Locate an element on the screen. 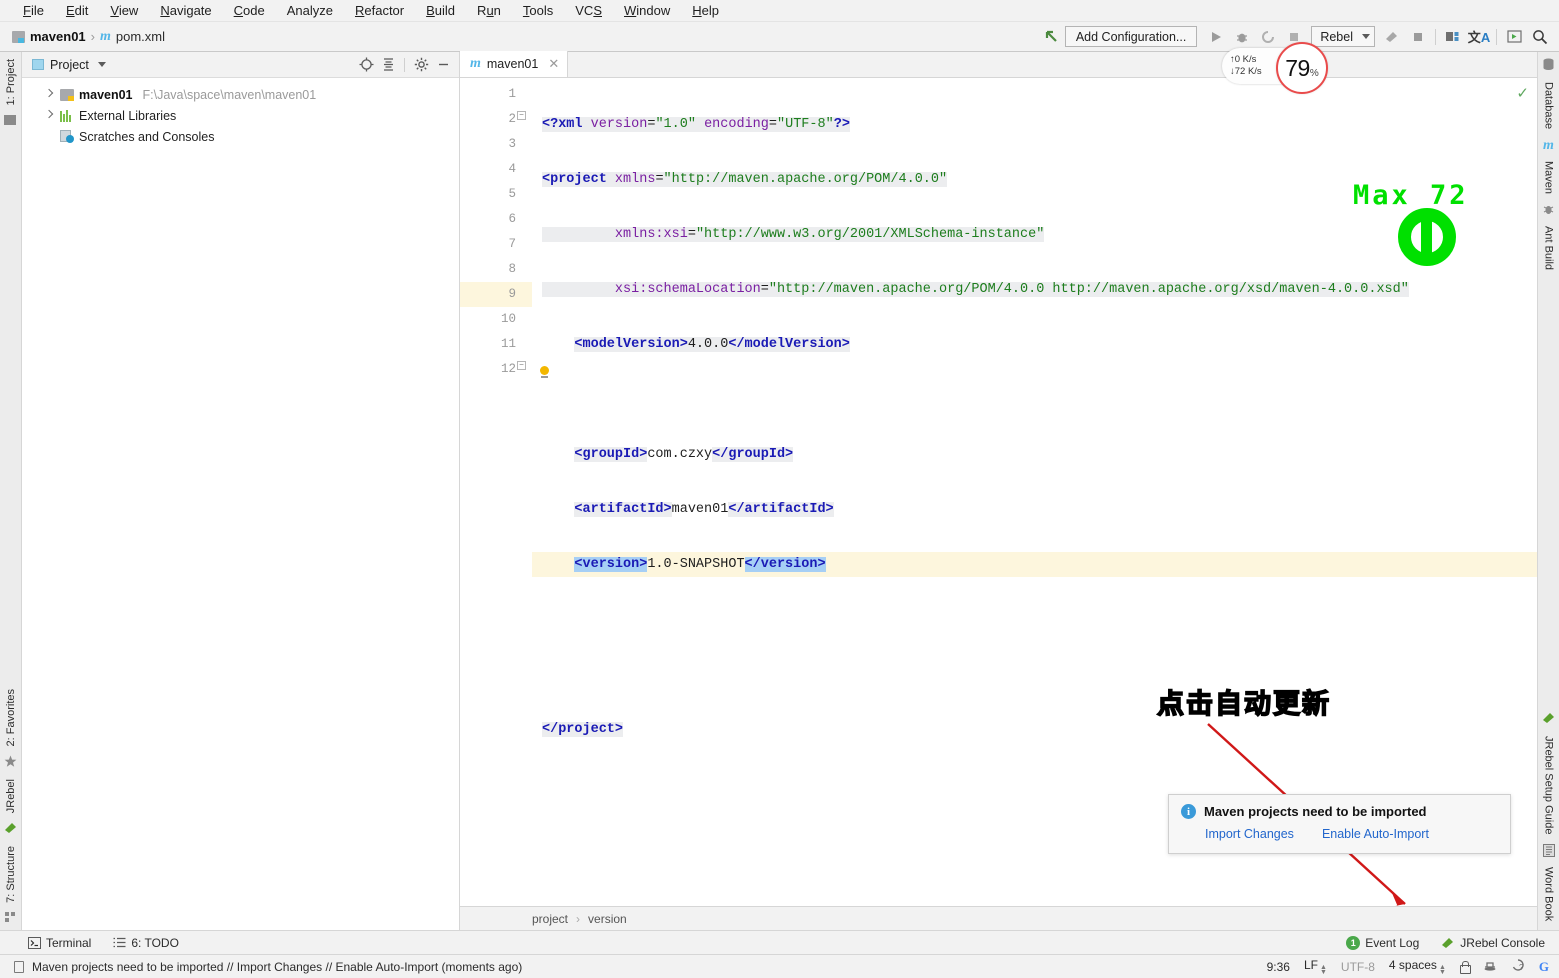  tree-item-maven01: maven01 F:\Java\space\maven\maven01 is located at coordinates (240, 94).